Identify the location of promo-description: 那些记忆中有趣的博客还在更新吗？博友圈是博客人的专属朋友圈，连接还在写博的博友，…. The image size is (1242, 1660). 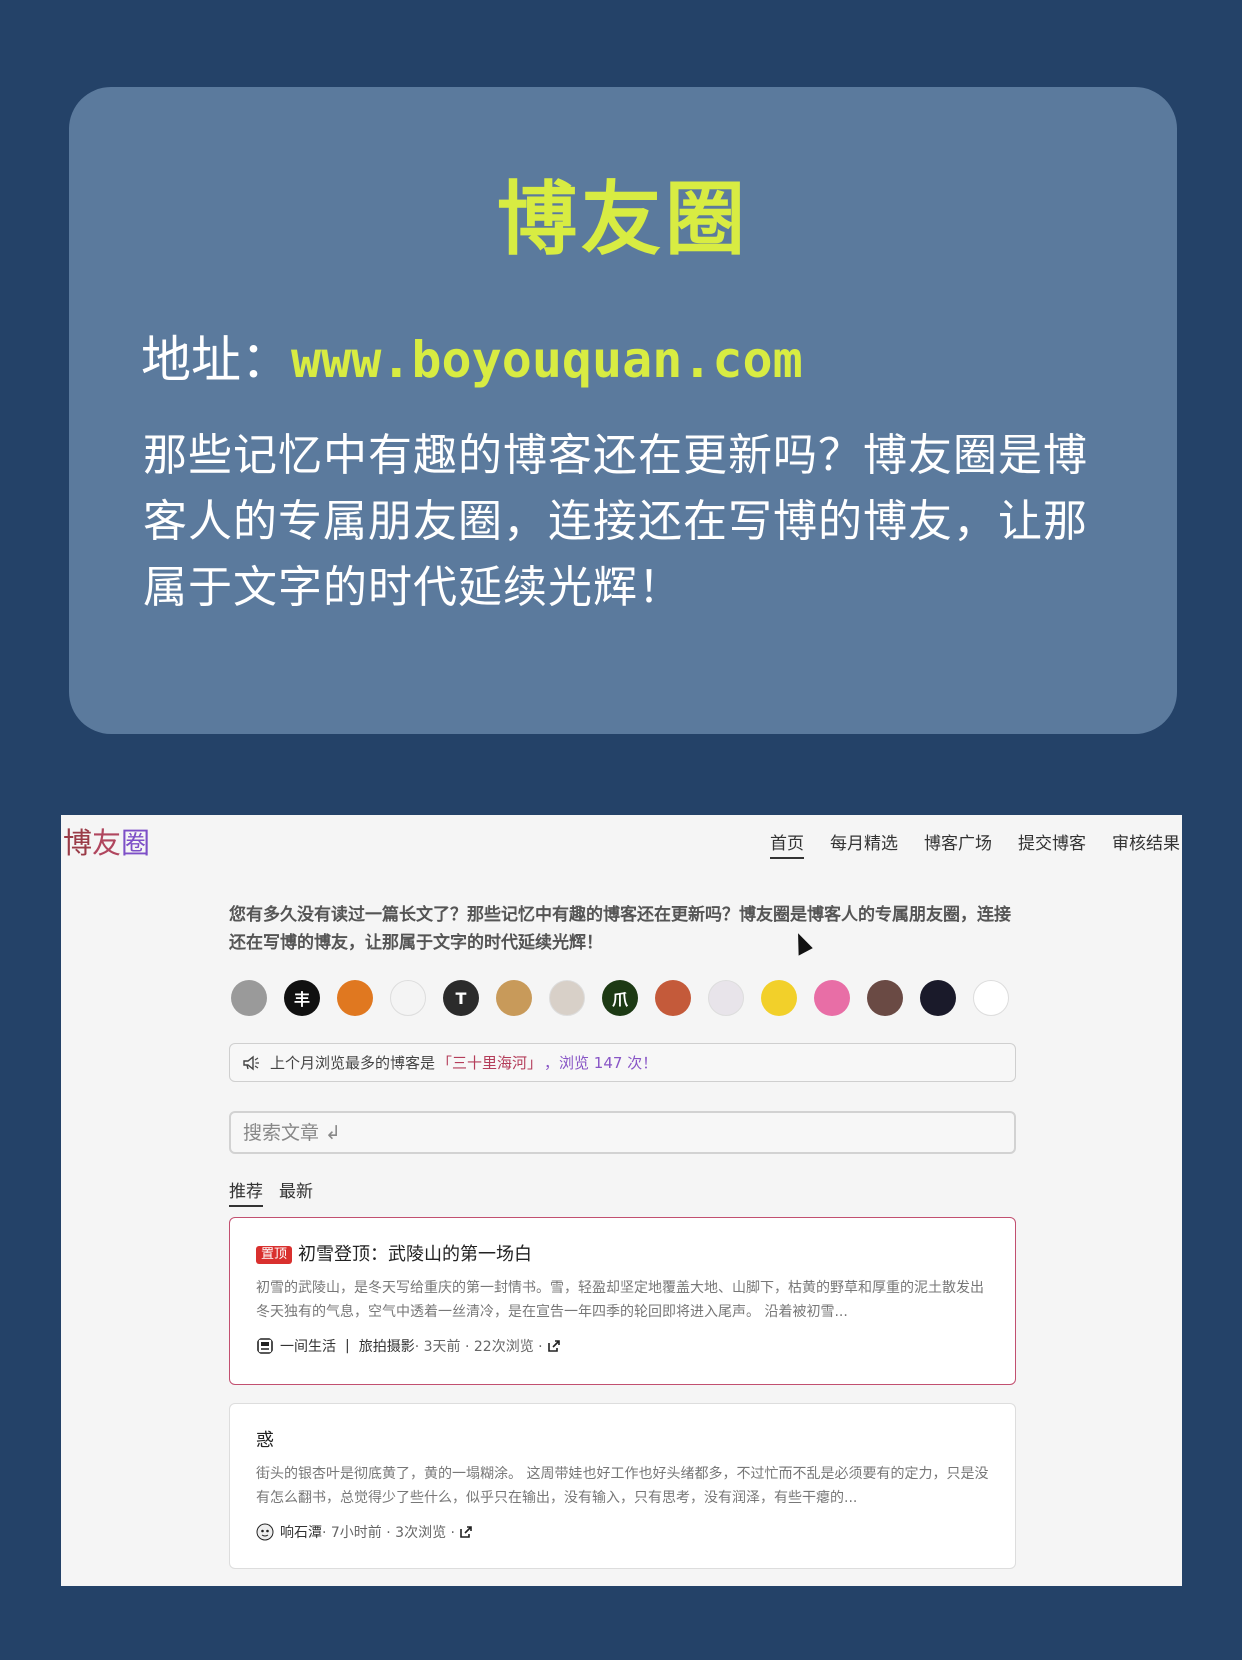
(615, 521).